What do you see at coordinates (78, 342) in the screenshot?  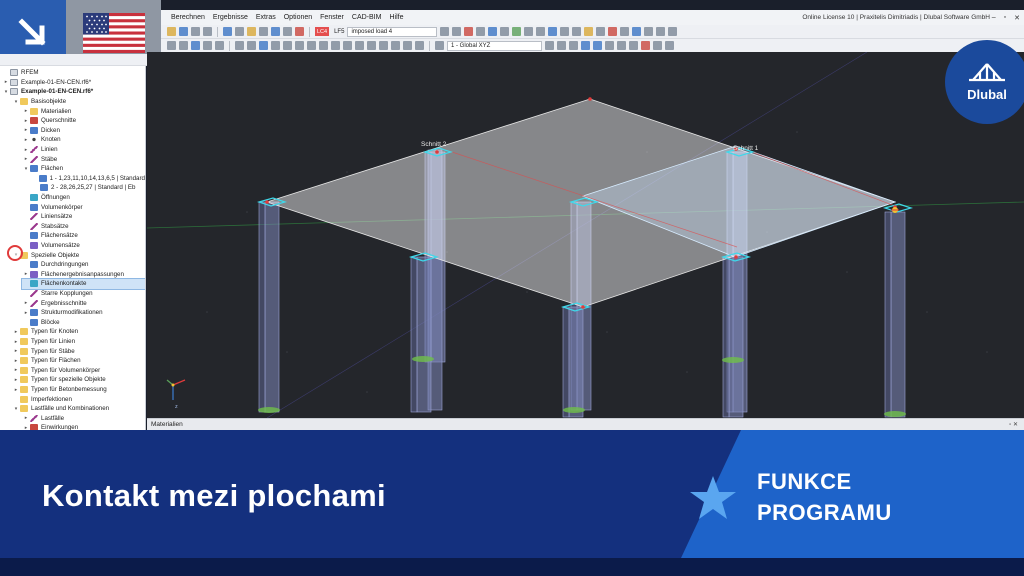 I see `nav-tree-item: ▸ Typen für Linien` at bounding box center [78, 342].